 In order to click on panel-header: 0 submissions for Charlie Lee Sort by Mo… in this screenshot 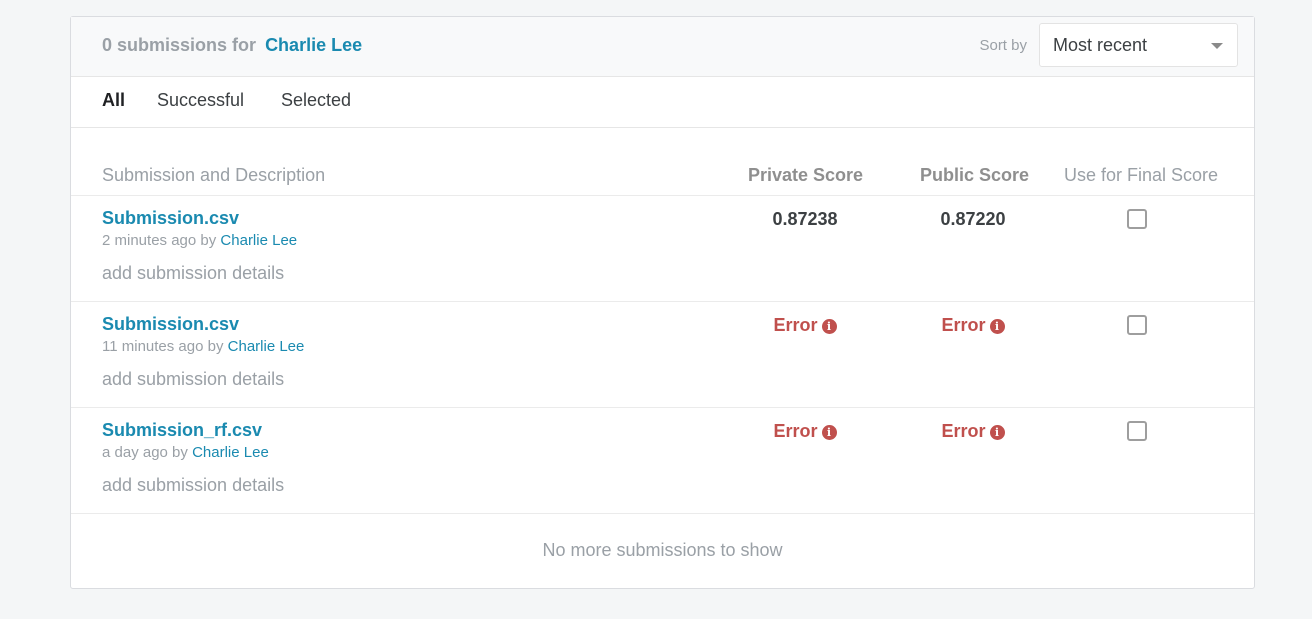, I will do `click(662, 47)`.